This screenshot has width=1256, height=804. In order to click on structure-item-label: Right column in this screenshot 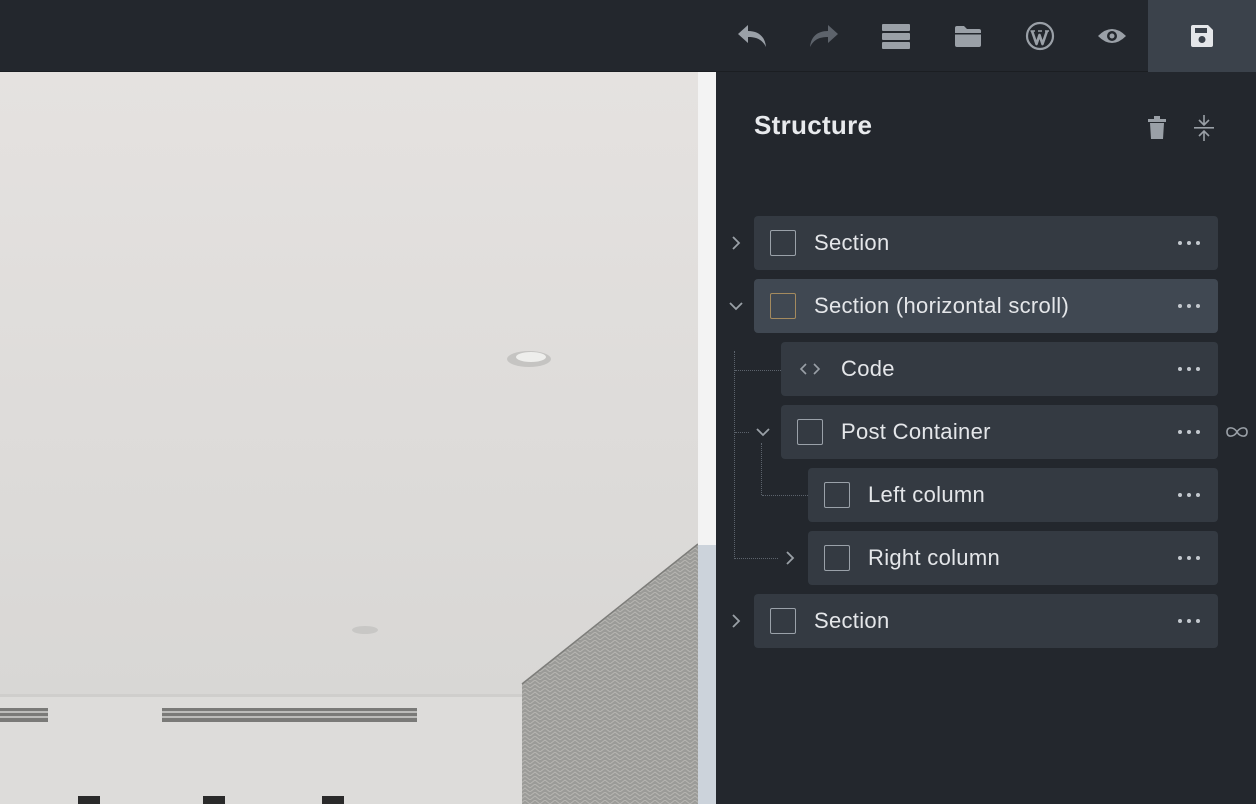, I will do `click(934, 557)`.